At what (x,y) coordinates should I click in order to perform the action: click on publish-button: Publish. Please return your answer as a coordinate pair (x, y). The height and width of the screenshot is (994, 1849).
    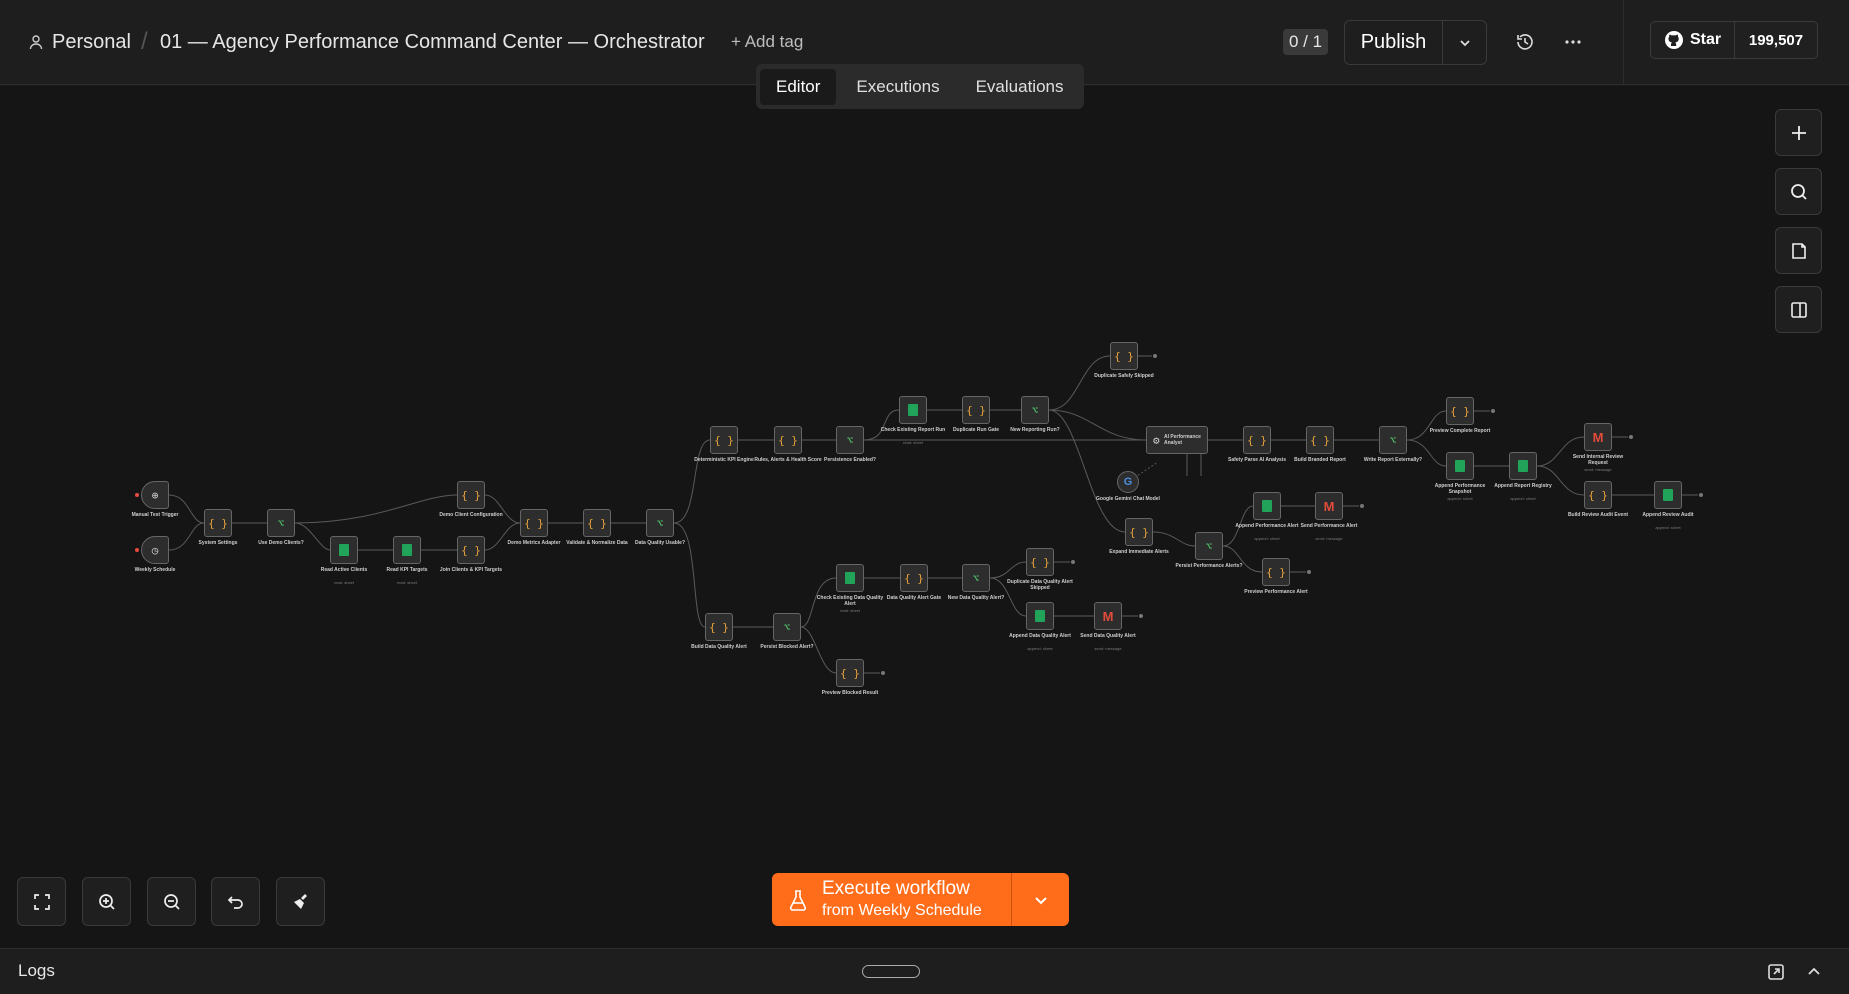
    Looking at the image, I should click on (1394, 42).